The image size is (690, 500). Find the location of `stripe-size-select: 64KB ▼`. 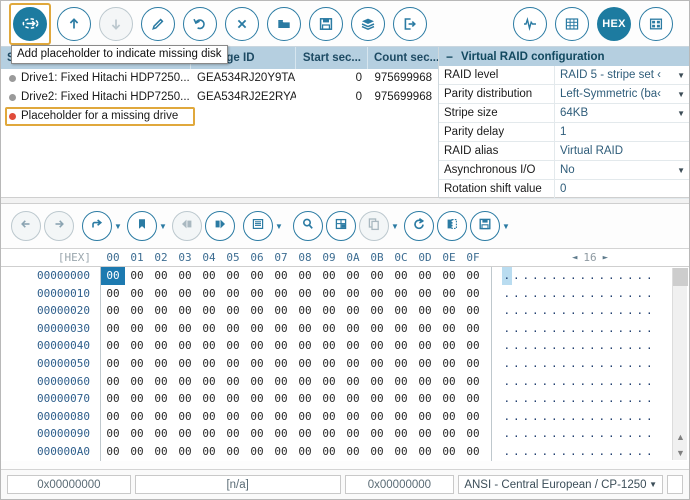

stripe-size-select: 64KB ▼ is located at coordinates (622, 113).